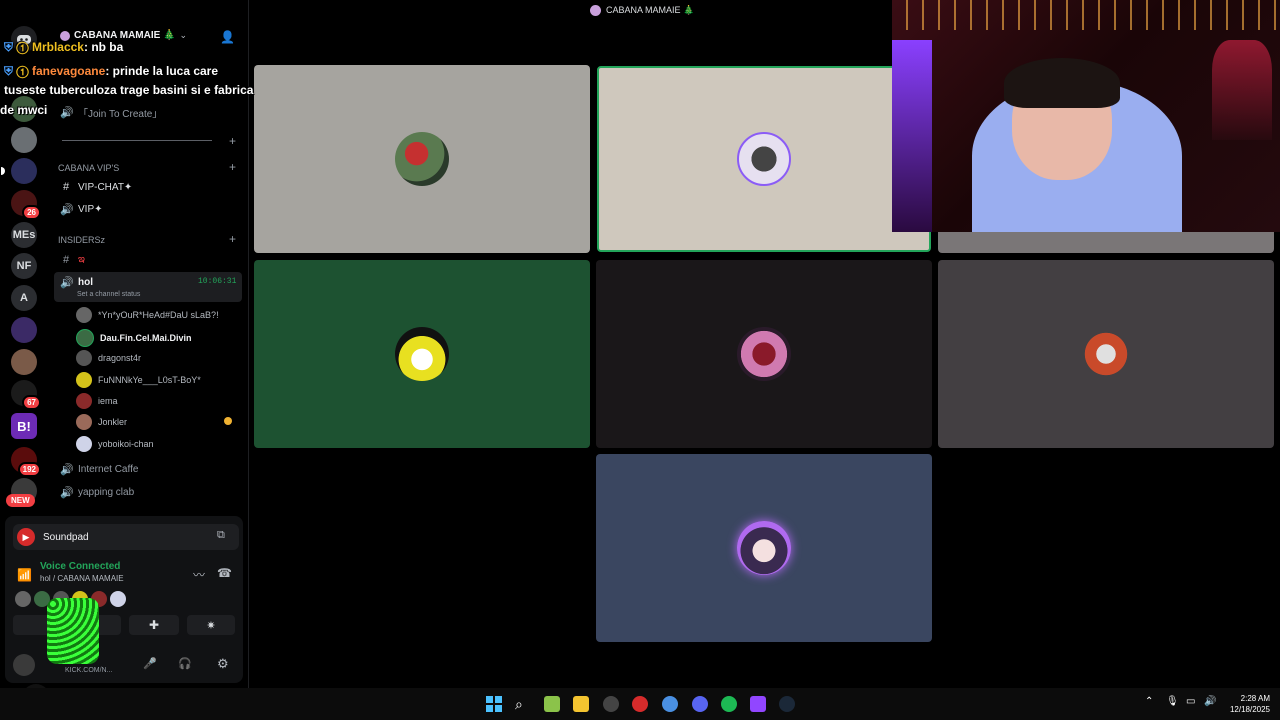 The width and height of the screenshot is (1280, 720). Describe the element at coordinates (31, 212) in the screenshot. I see `notification-badge: 26` at that location.